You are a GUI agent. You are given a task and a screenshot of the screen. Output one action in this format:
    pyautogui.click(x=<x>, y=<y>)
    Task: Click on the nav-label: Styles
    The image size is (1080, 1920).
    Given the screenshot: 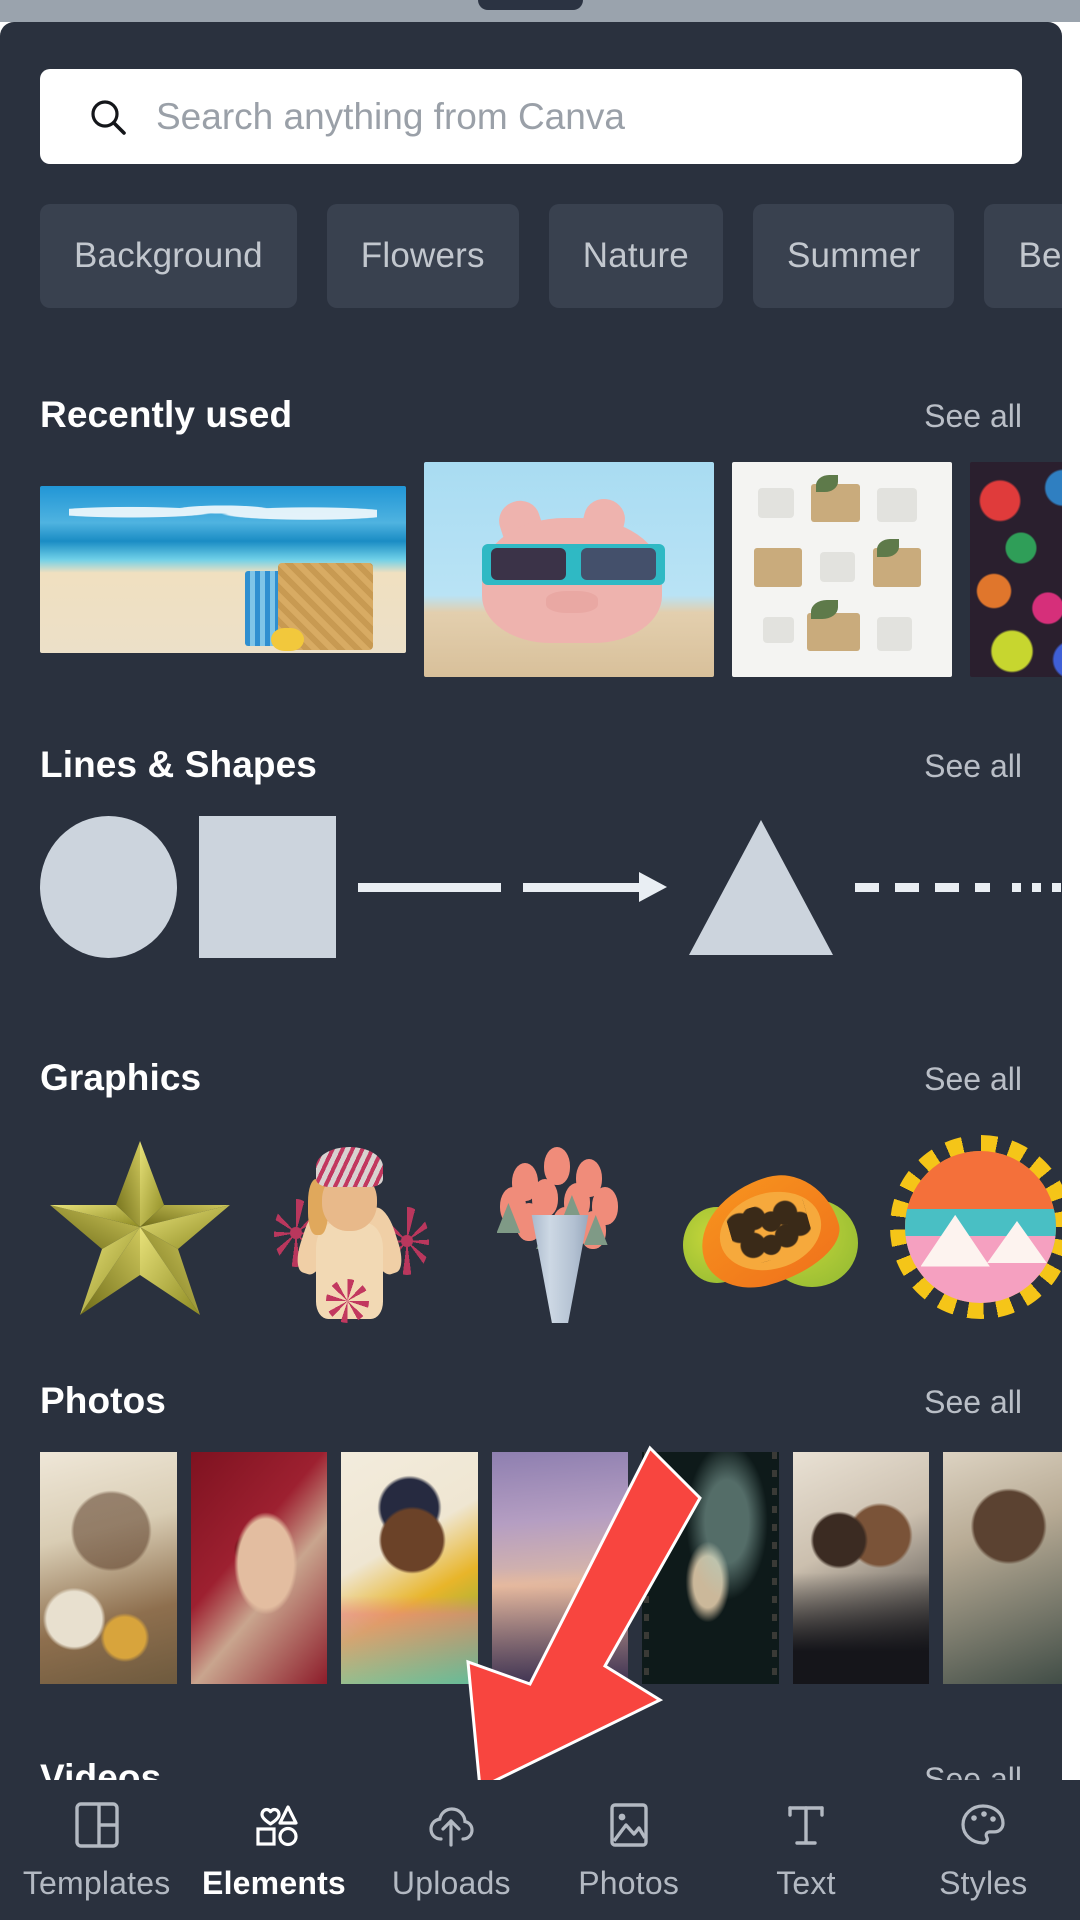 What is the action you would take?
    pyautogui.click(x=983, y=1882)
    